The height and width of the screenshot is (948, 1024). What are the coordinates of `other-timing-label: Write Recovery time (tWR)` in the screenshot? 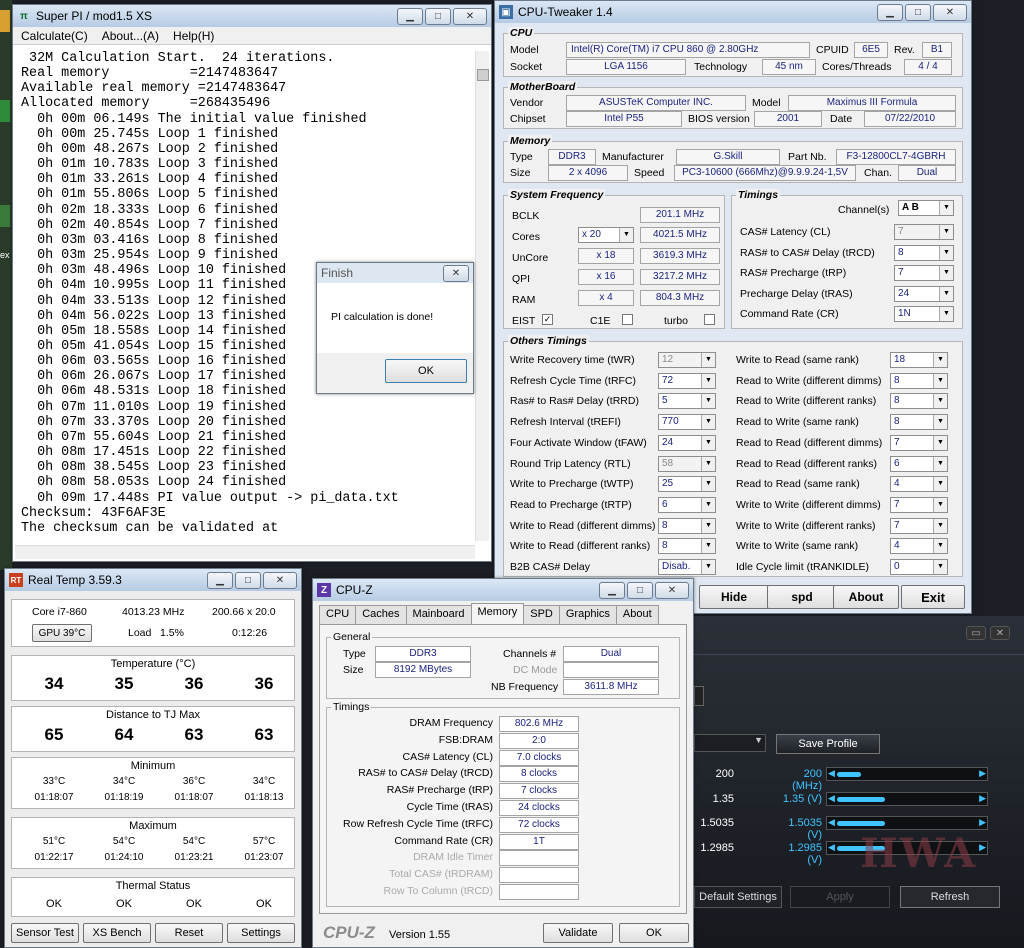 It's located at (572, 360).